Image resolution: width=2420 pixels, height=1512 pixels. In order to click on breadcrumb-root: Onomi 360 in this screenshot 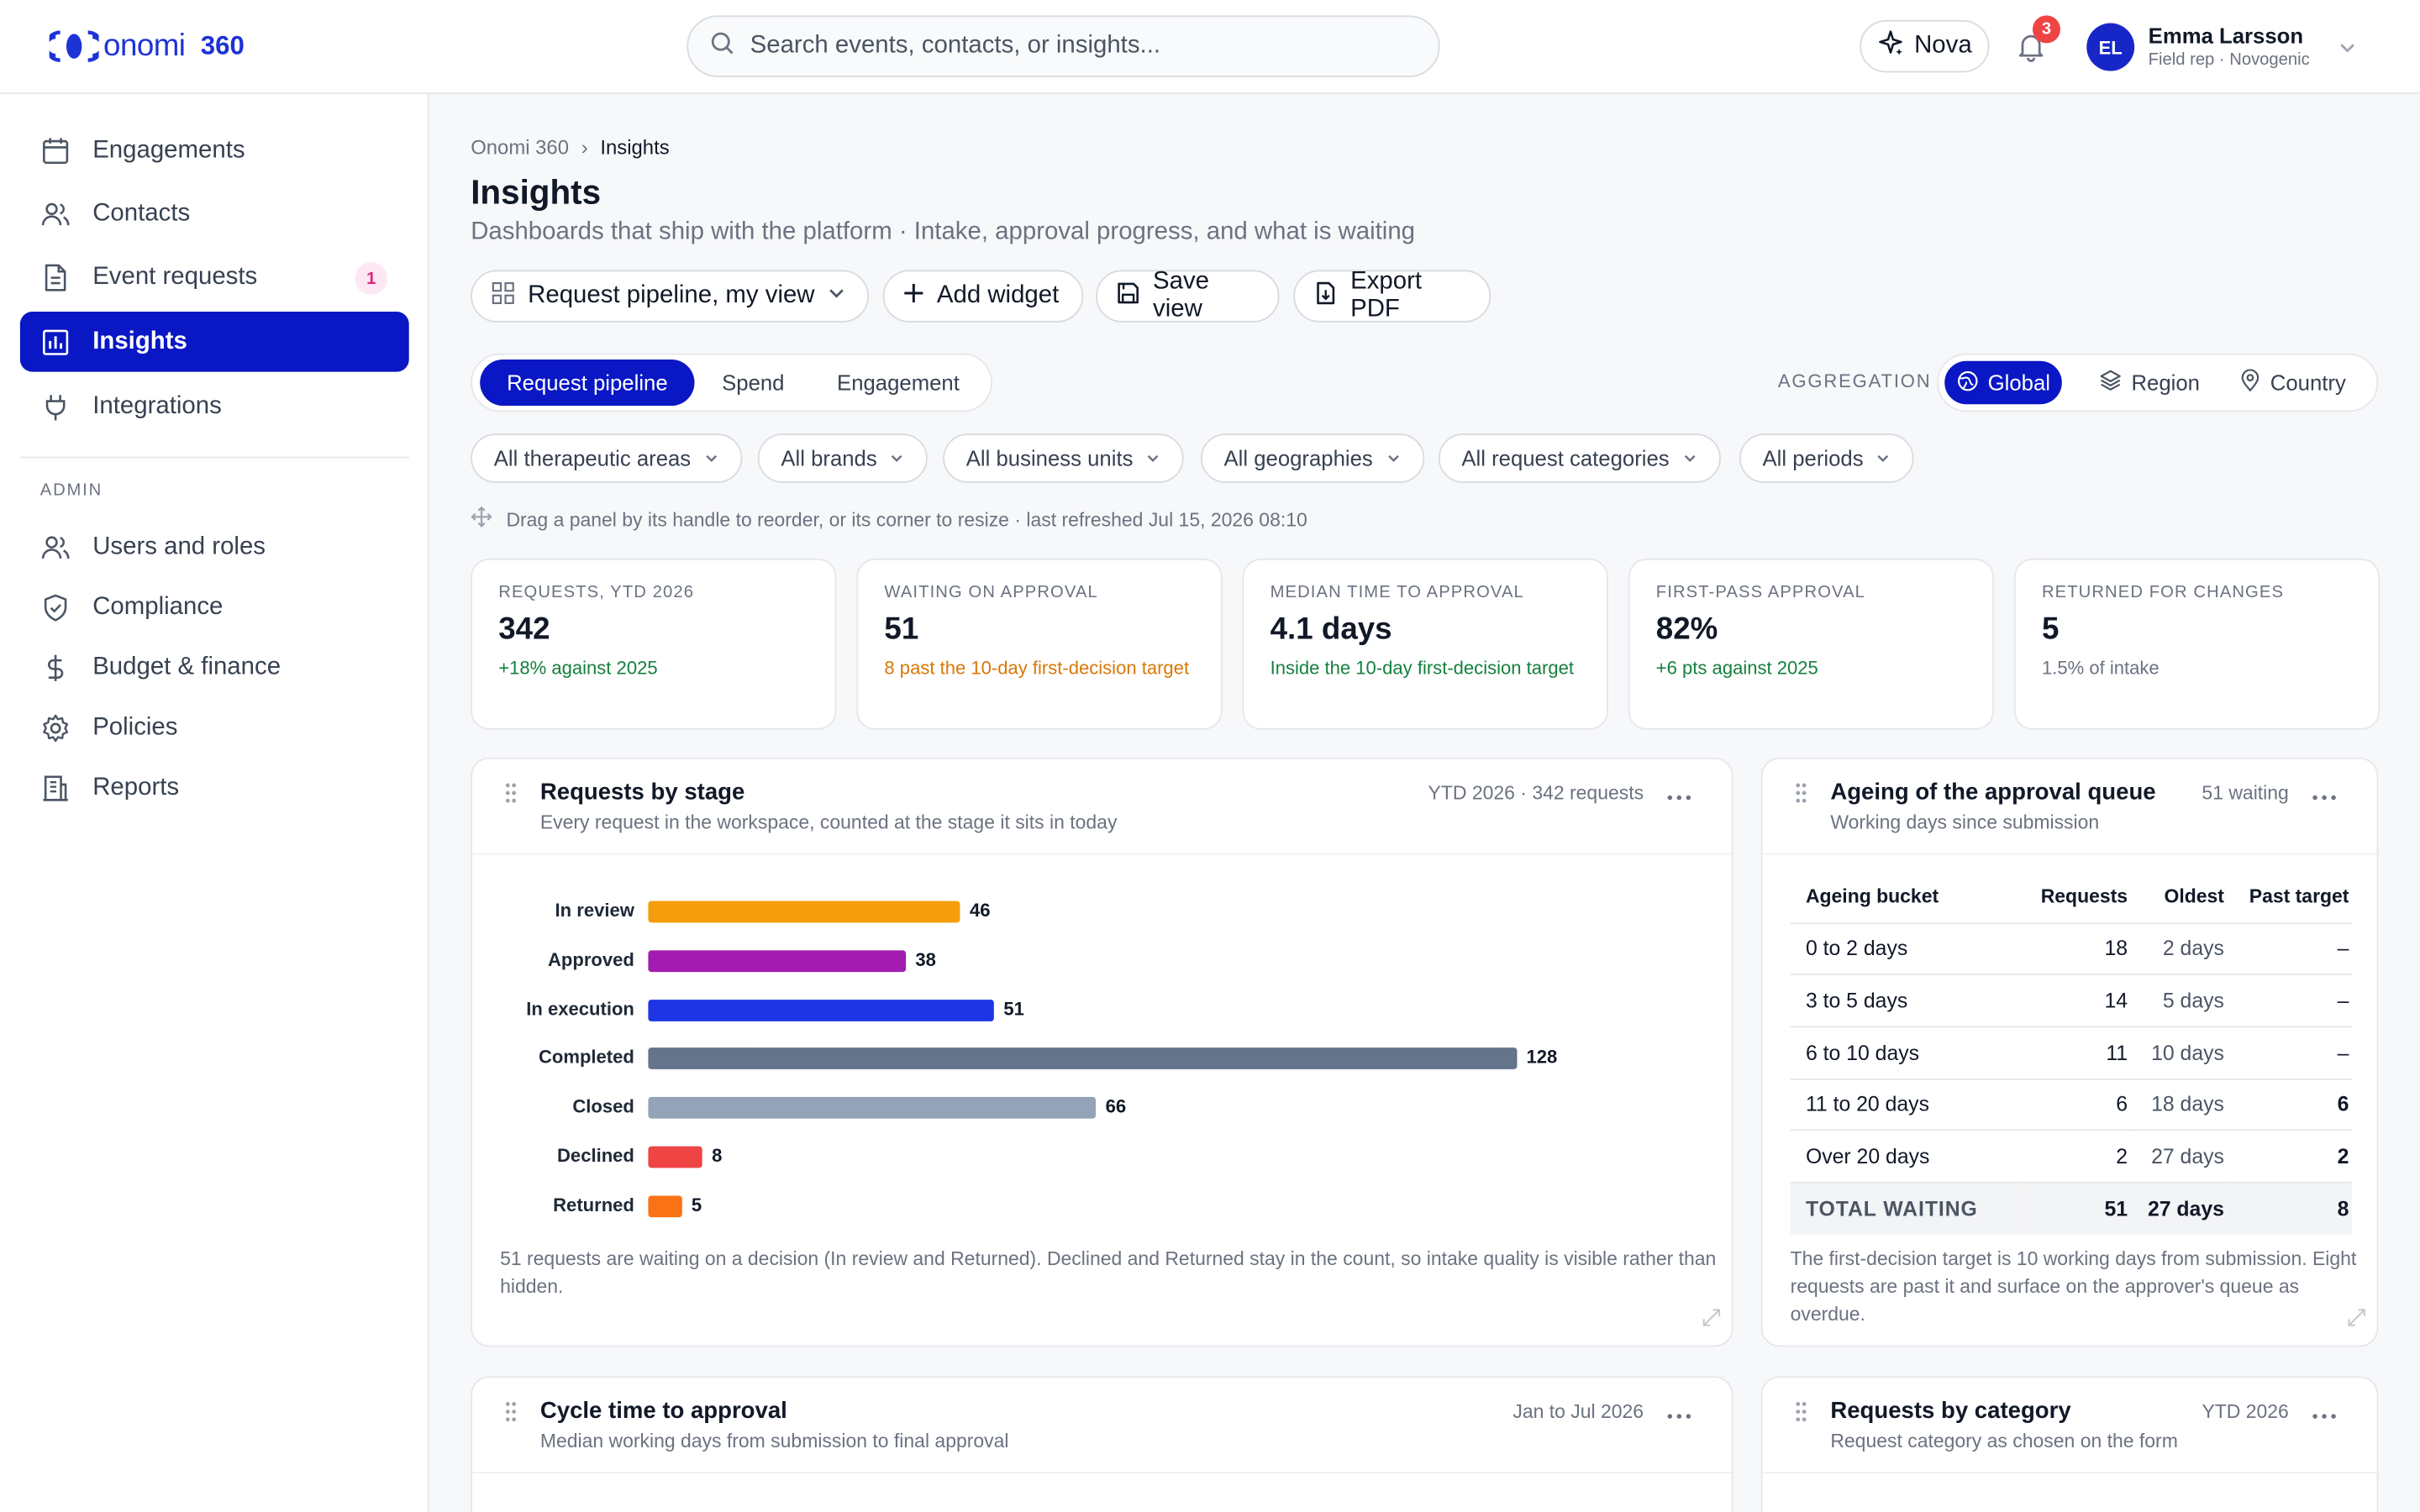, I will do `click(520, 148)`.